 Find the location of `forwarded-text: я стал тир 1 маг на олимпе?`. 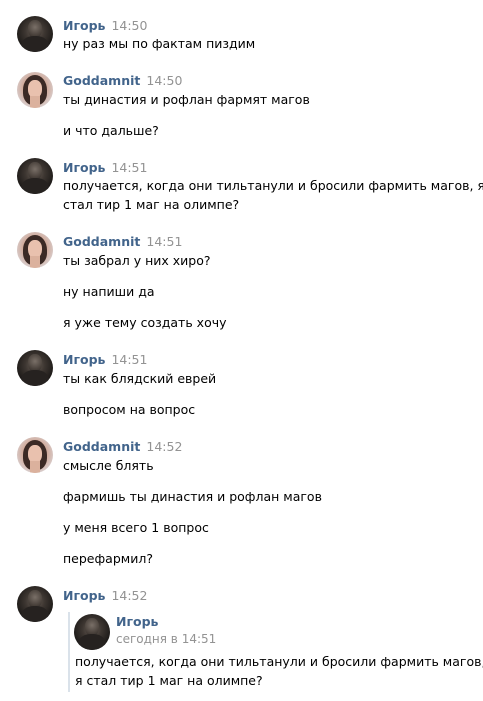

forwarded-text: я стал тир 1 маг на олимпе? is located at coordinates (169, 680).